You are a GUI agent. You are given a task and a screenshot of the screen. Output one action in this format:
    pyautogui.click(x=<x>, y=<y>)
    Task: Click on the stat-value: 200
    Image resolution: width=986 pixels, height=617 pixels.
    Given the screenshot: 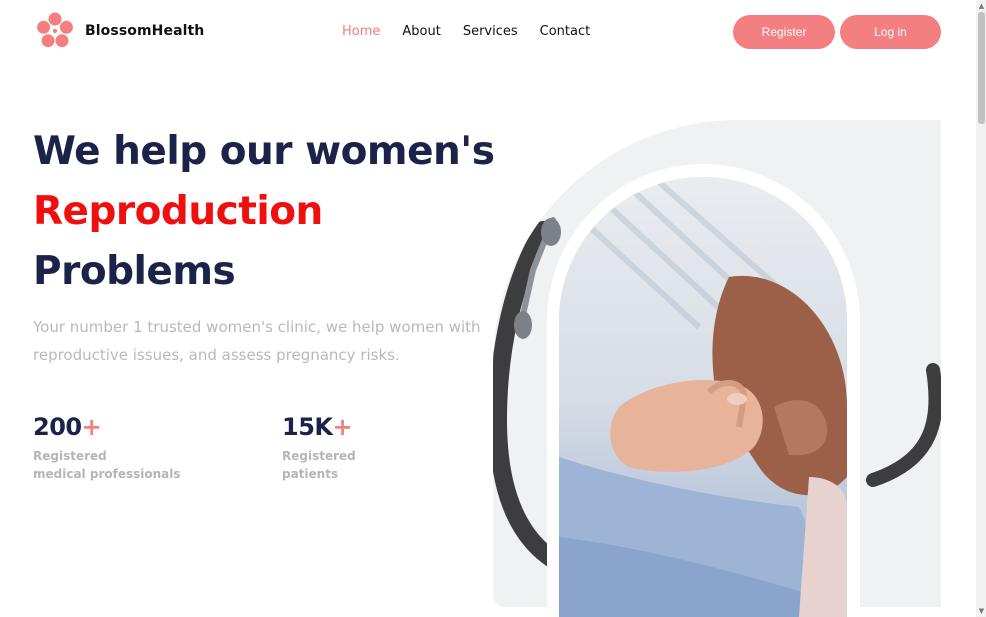 What is the action you would take?
    pyautogui.click(x=57, y=427)
    